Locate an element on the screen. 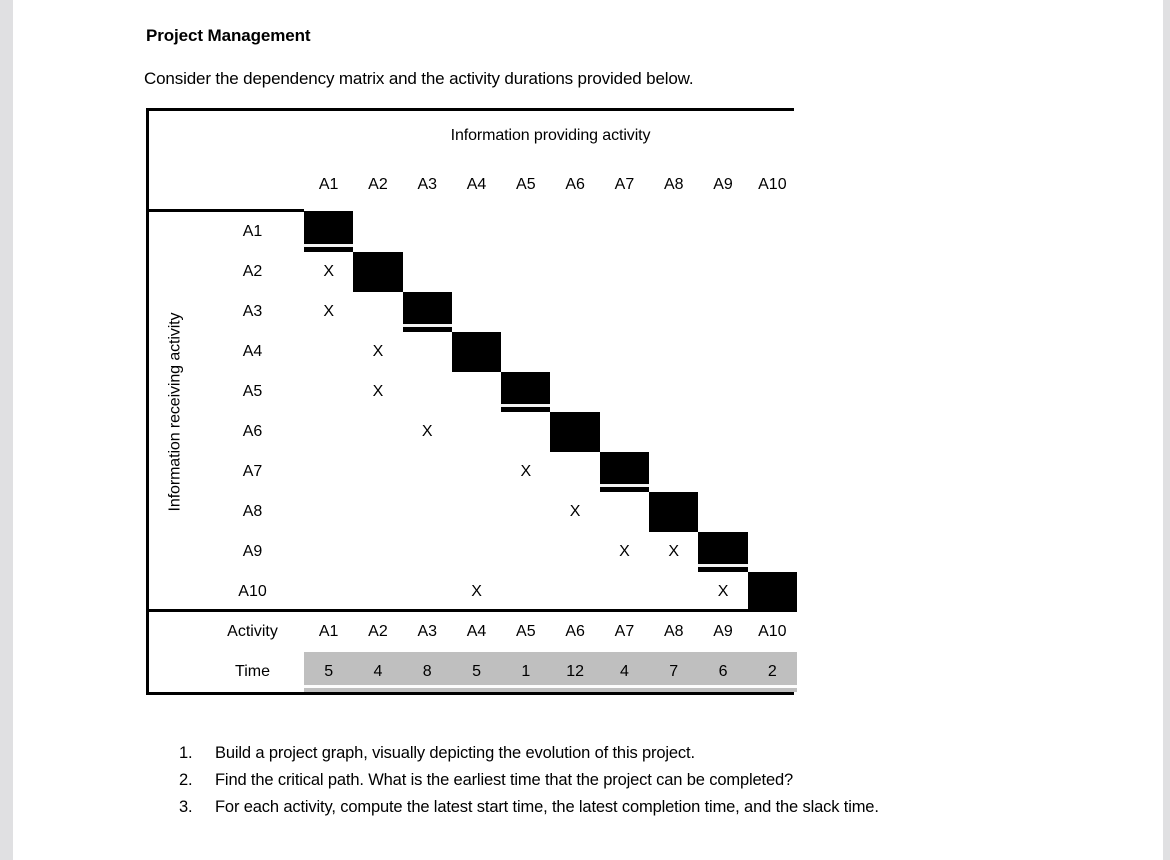 This screenshot has width=1170, height=860. duration-activity-a10: A10 is located at coordinates (772, 632).